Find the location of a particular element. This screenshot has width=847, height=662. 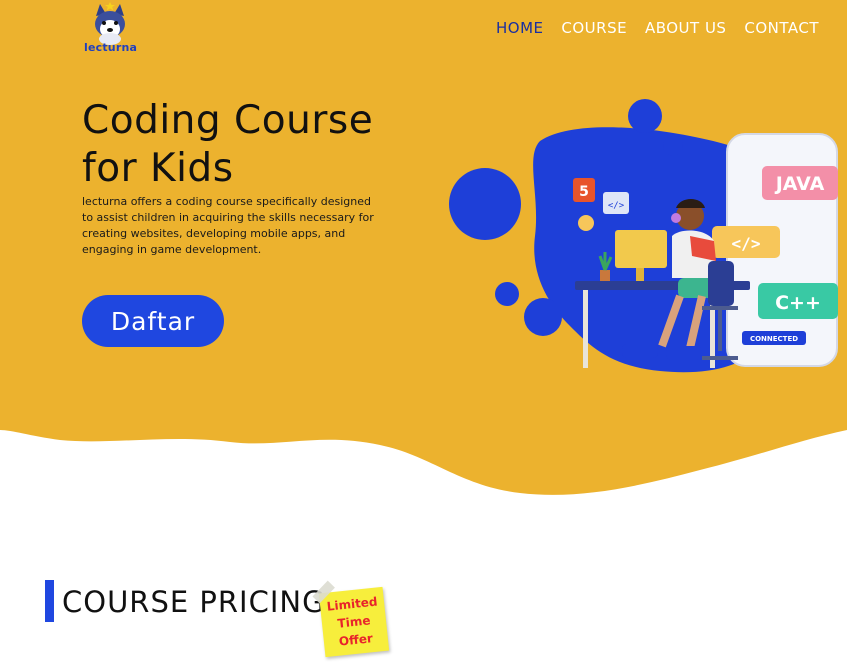

section-accent-bar is located at coordinates (49, 601).